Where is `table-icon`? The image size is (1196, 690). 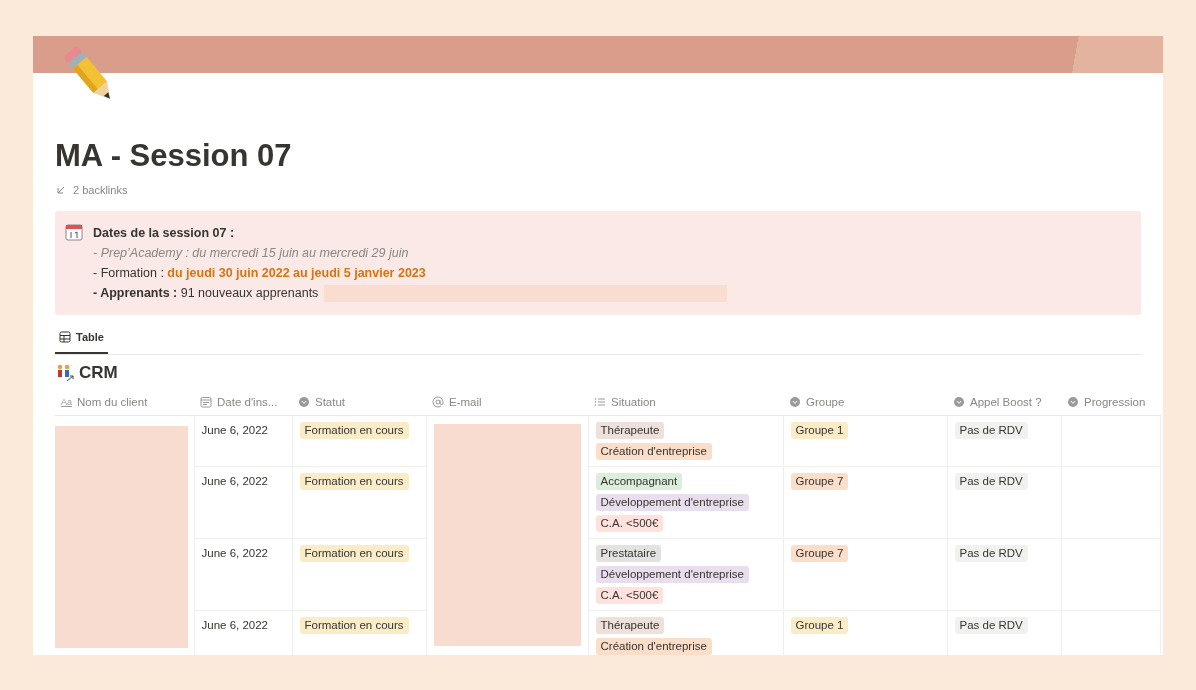 table-icon is located at coordinates (65, 336).